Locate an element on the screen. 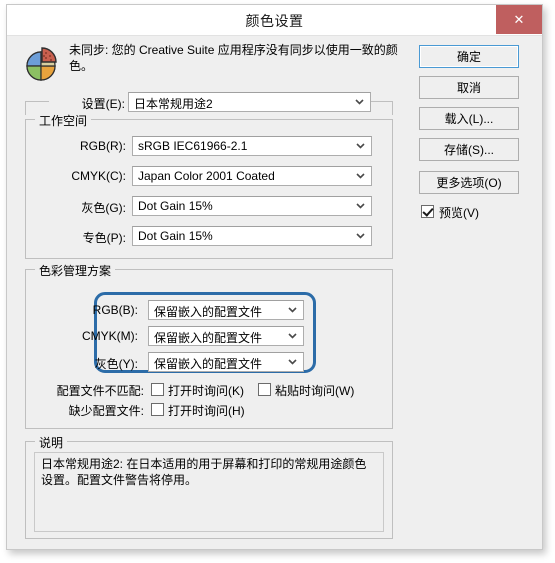 The height and width of the screenshot is (563, 555). cm-row-gray: 灰色(Y): 保留嵌入的配置文件 is located at coordinates (209, 363).